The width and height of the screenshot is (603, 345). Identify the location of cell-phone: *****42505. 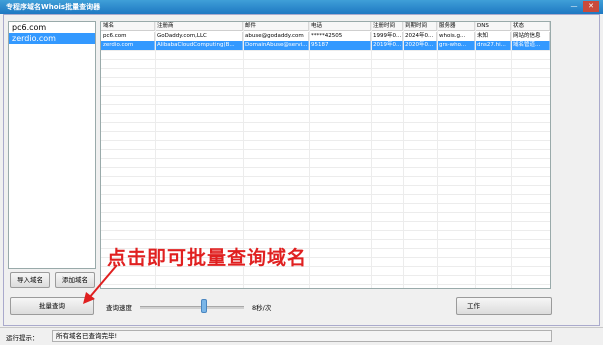
(340, 36).